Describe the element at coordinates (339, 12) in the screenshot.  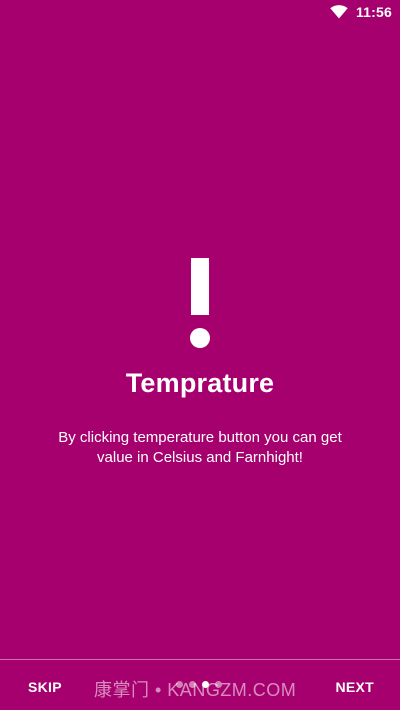
I see `wifi-icon` at that location.